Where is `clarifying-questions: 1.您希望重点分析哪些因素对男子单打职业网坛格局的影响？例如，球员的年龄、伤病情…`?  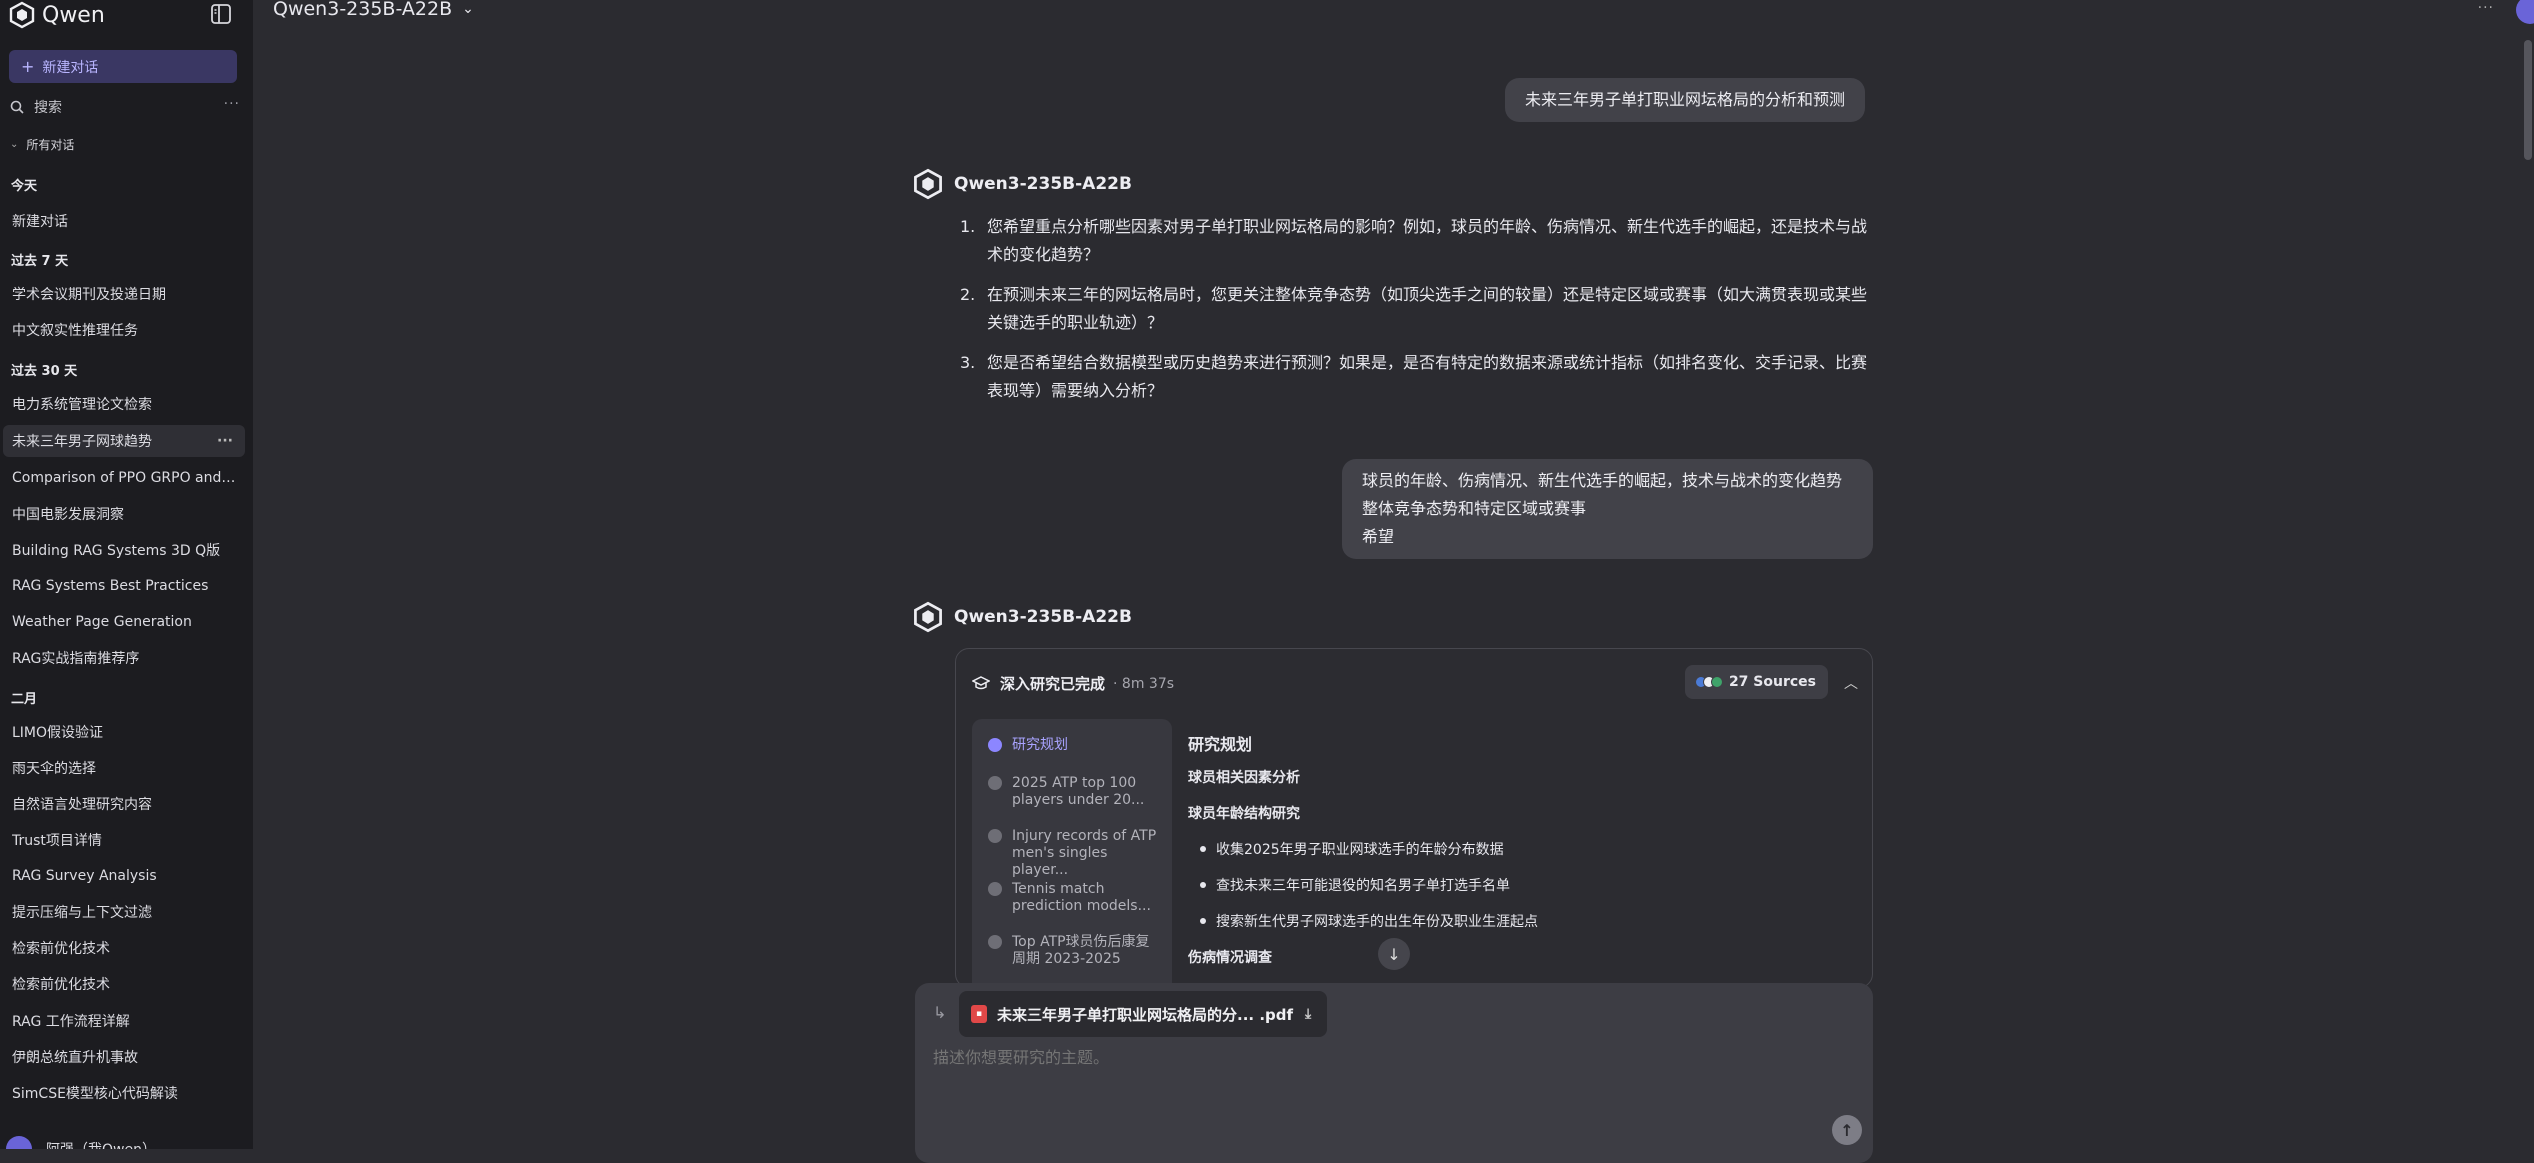 clarifying-questions: 1.您希望重点分析哪些因素对男子单打职业网坛格局的影响？例如，球员的年龄、伤病情… is located at coordinates (1415, 315).